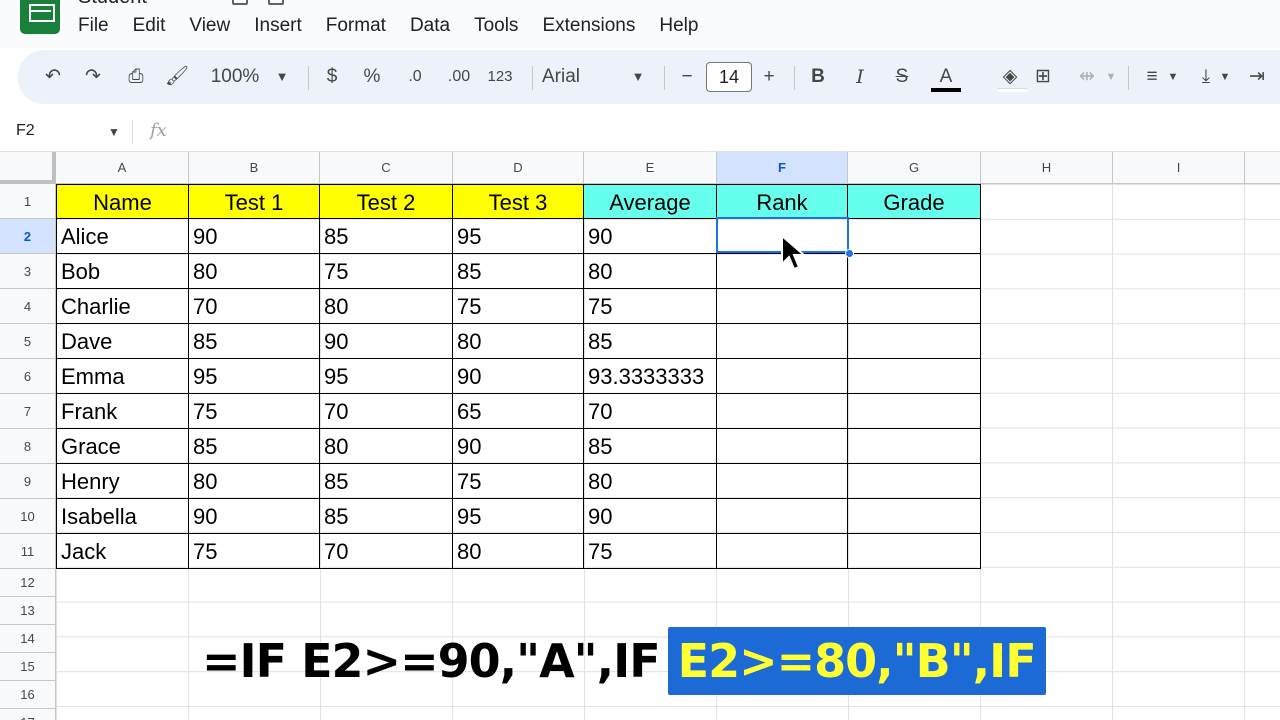 This screenshot has height=720, width=1280. Describe the element at coordinates (1087, 77) in the screenshot. I see `merge-cells-icon: ⇹` at that location.